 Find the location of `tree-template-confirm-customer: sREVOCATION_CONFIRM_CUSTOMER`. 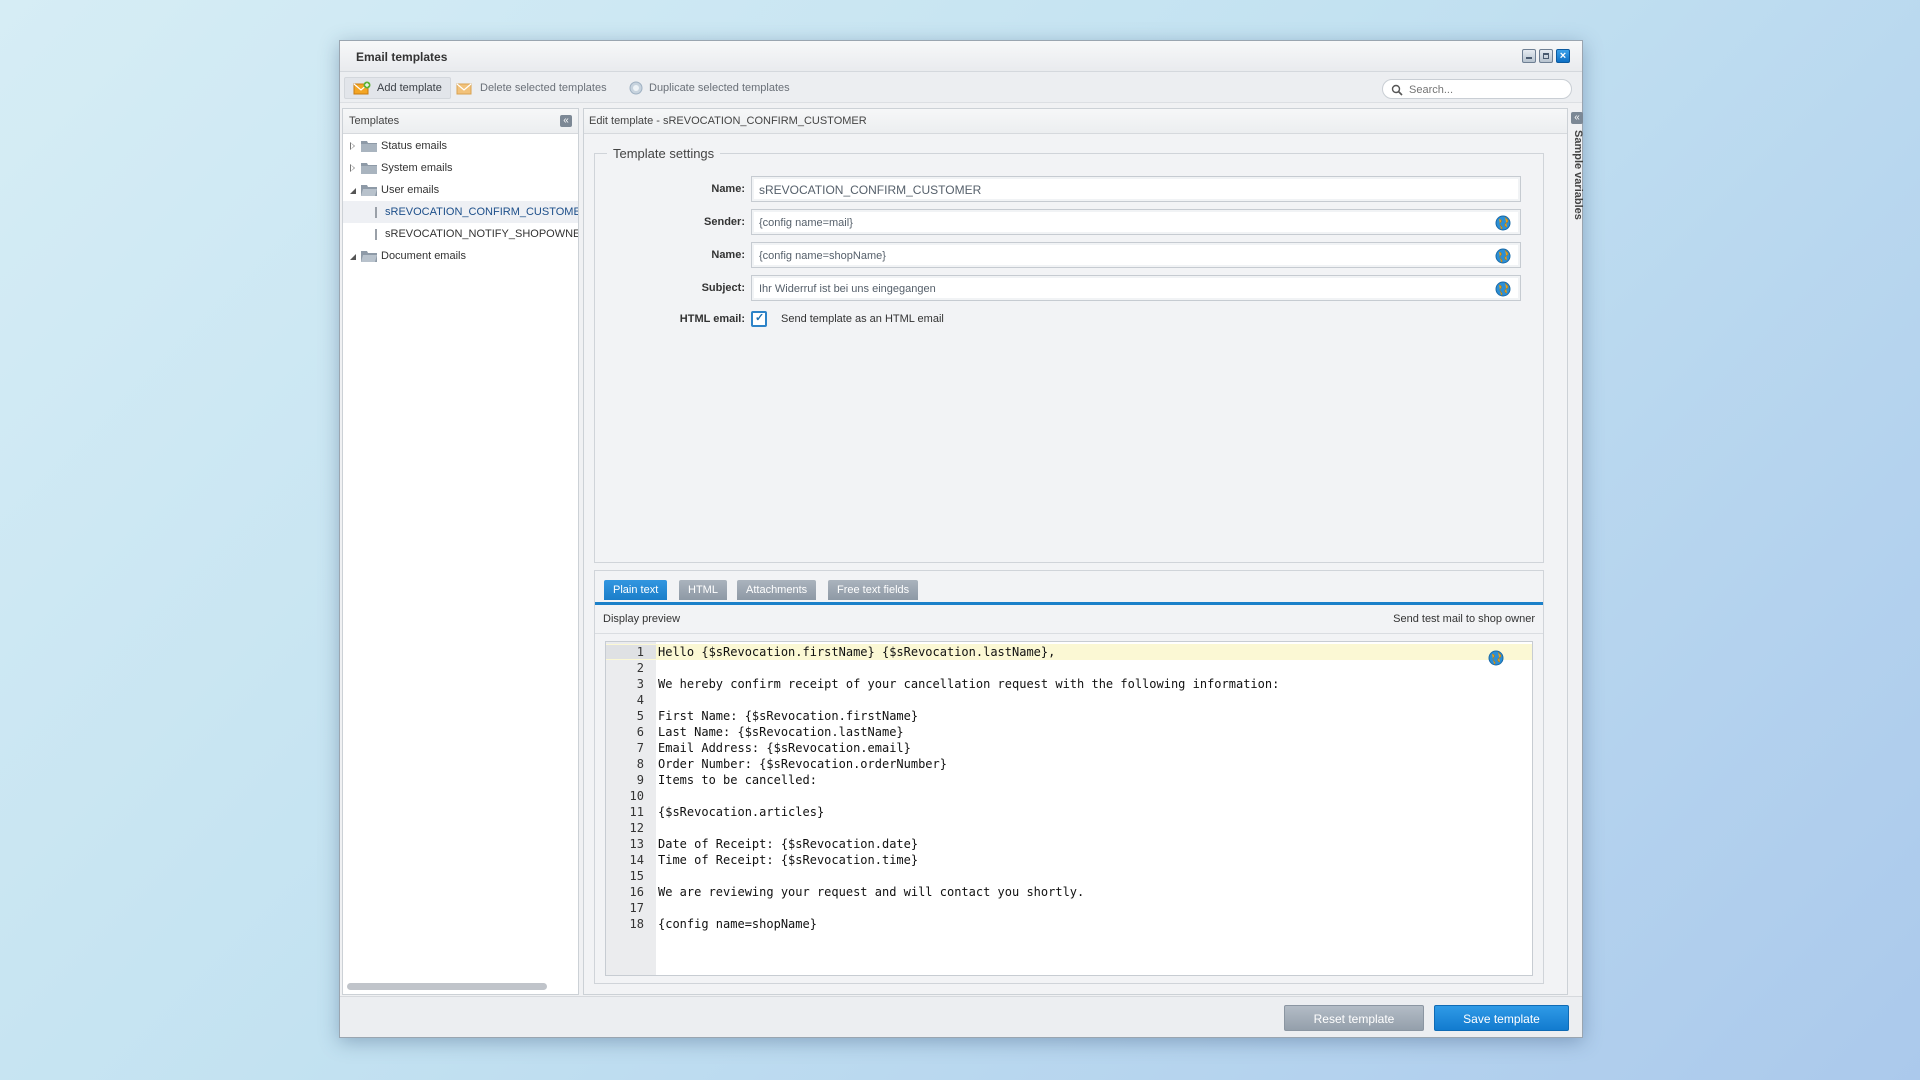

tree-template-confirm-customer: sREVOCATION_CONFIRM_CUSTOMER is located at coordinates (460, 212).